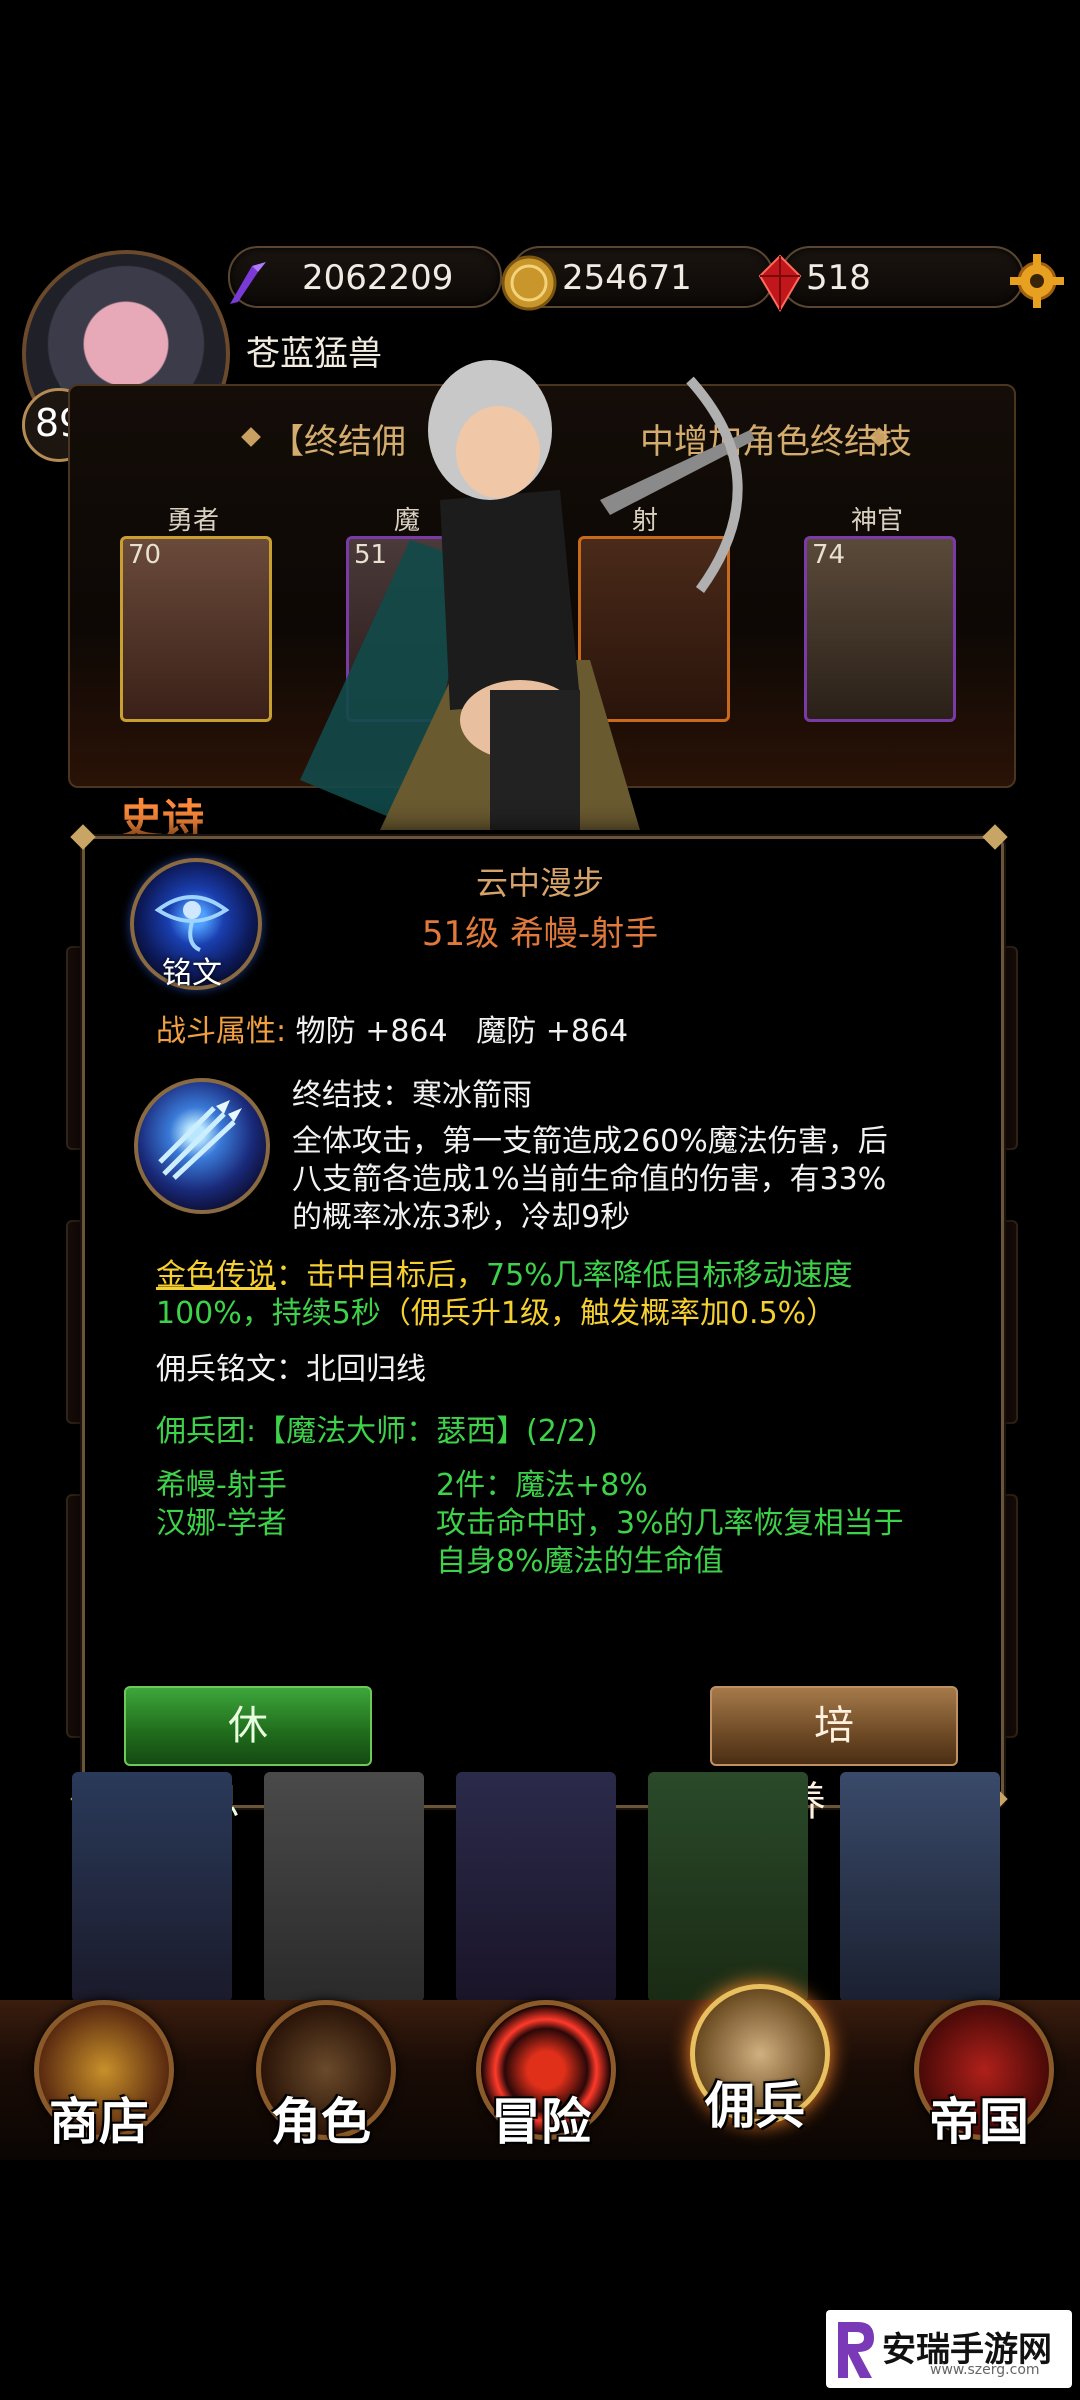 The image size is (1080, 2400). Describe the element at coordinates (985, 2370) in the screenshot. I see `watermark-url: www.szerg.com` at that location.